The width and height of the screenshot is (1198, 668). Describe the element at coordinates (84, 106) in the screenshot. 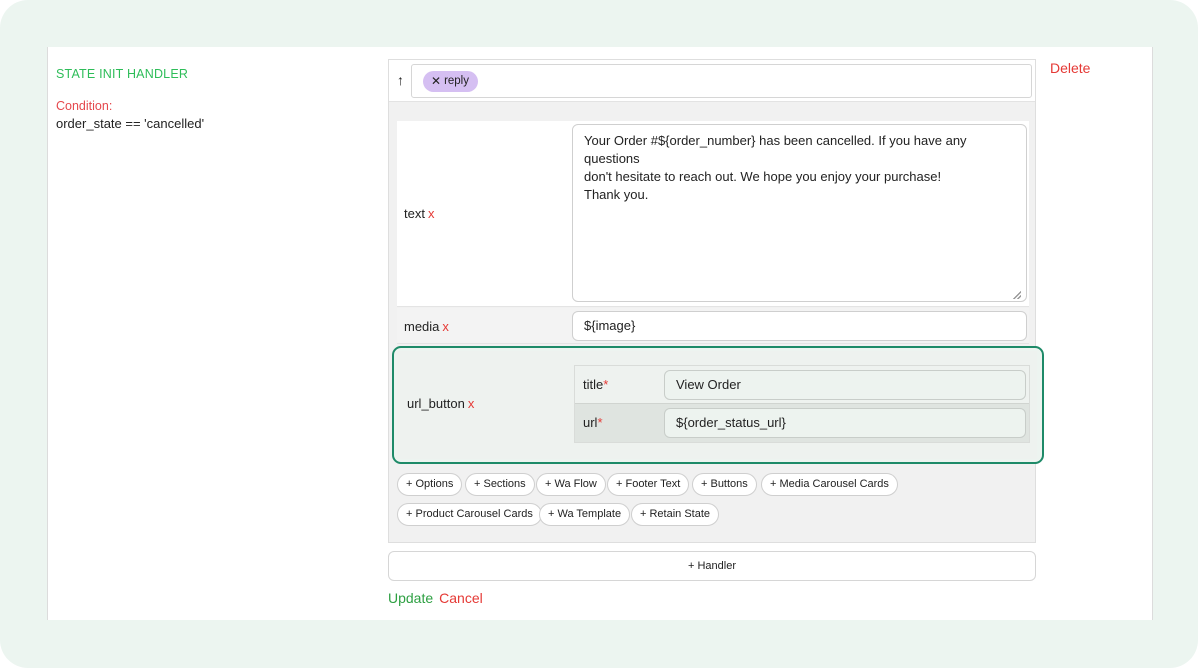

I see `condition-label: Condition:` at that location.